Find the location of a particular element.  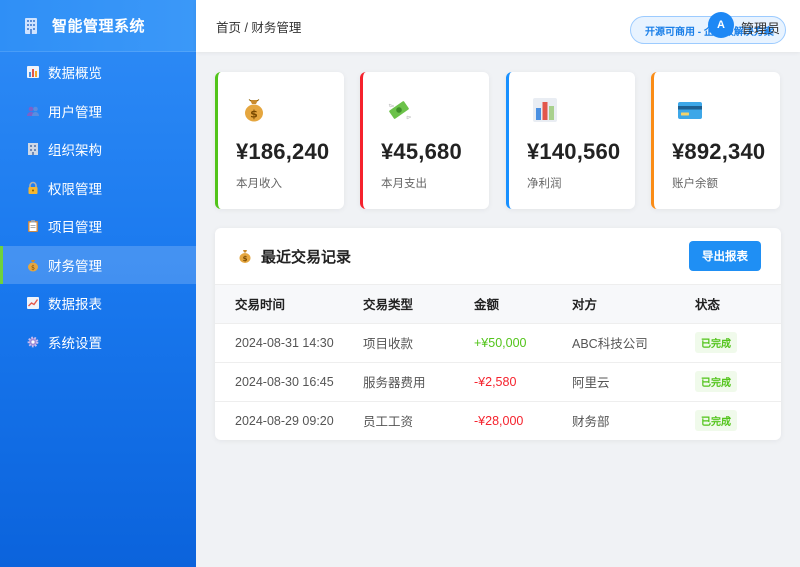

panel-header: $ 最近交易记录 导出报表 is located at coordinates (498, 256).